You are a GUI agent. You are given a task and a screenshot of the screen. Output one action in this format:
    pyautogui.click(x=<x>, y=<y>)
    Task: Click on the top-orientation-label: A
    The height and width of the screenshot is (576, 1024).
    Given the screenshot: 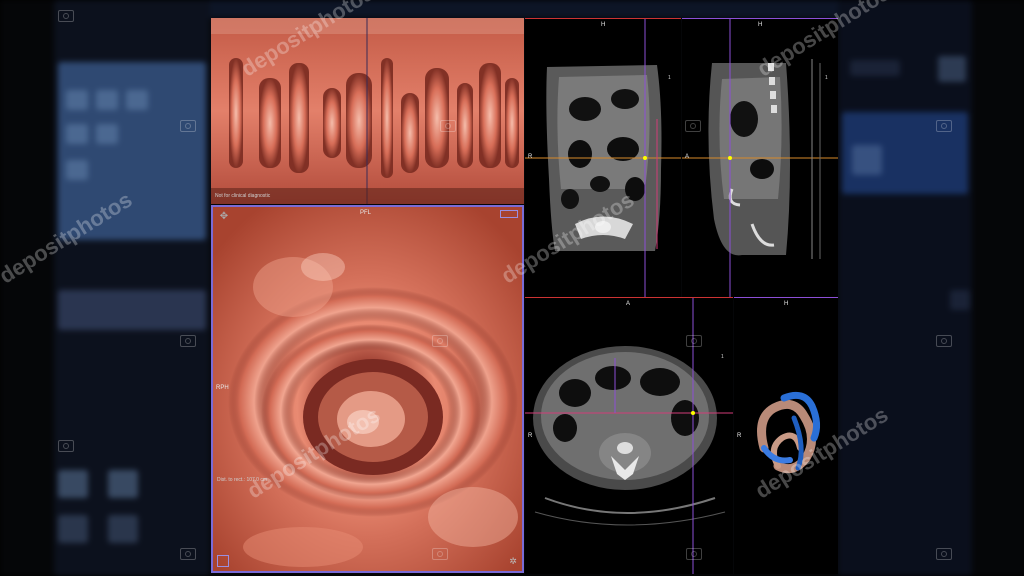 What is the action you would take?
    pyautogui.click(x=628, y=304)
    